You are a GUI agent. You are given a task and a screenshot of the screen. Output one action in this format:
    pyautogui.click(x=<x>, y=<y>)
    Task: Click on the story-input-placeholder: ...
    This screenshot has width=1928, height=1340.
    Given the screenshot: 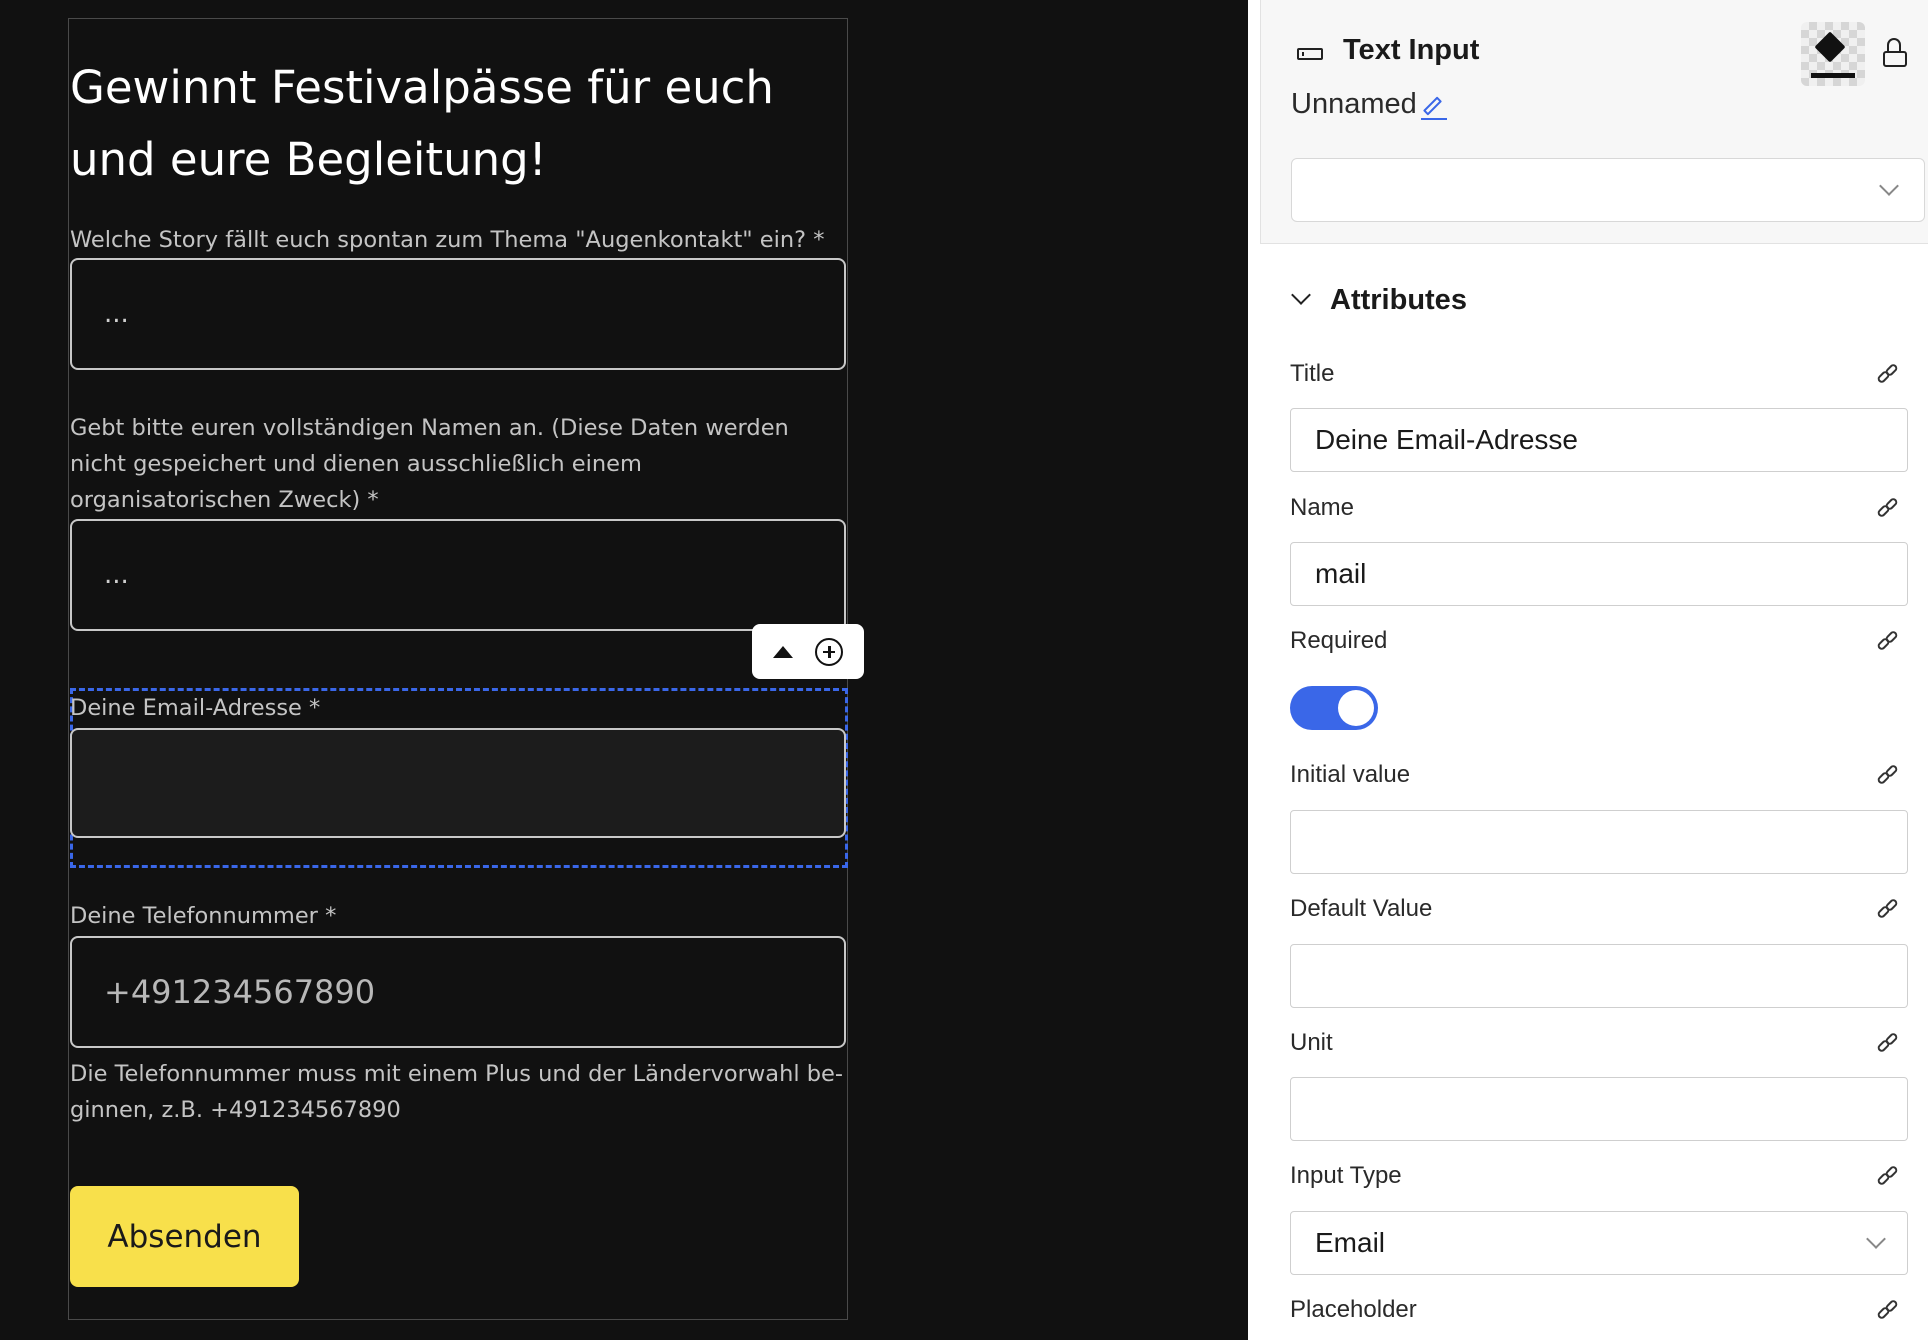 What is the action you would take?
    pyautogui.click(x=116, y=314)
    